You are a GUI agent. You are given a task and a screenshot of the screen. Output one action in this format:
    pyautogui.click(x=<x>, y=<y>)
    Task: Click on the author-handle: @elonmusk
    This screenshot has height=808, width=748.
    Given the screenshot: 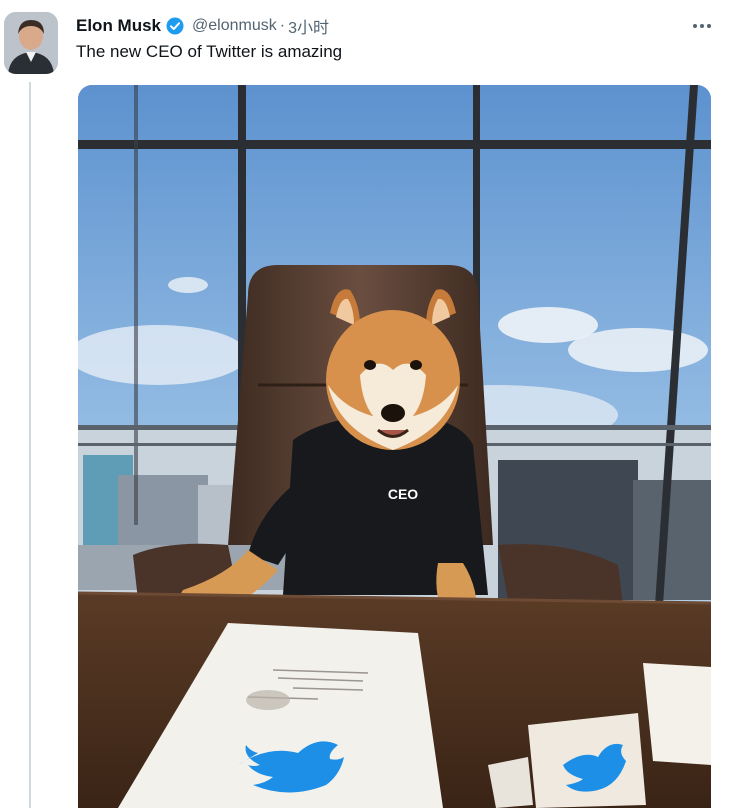 What is the action you would take?
    pyautogui.click(x=234, y=26)
    